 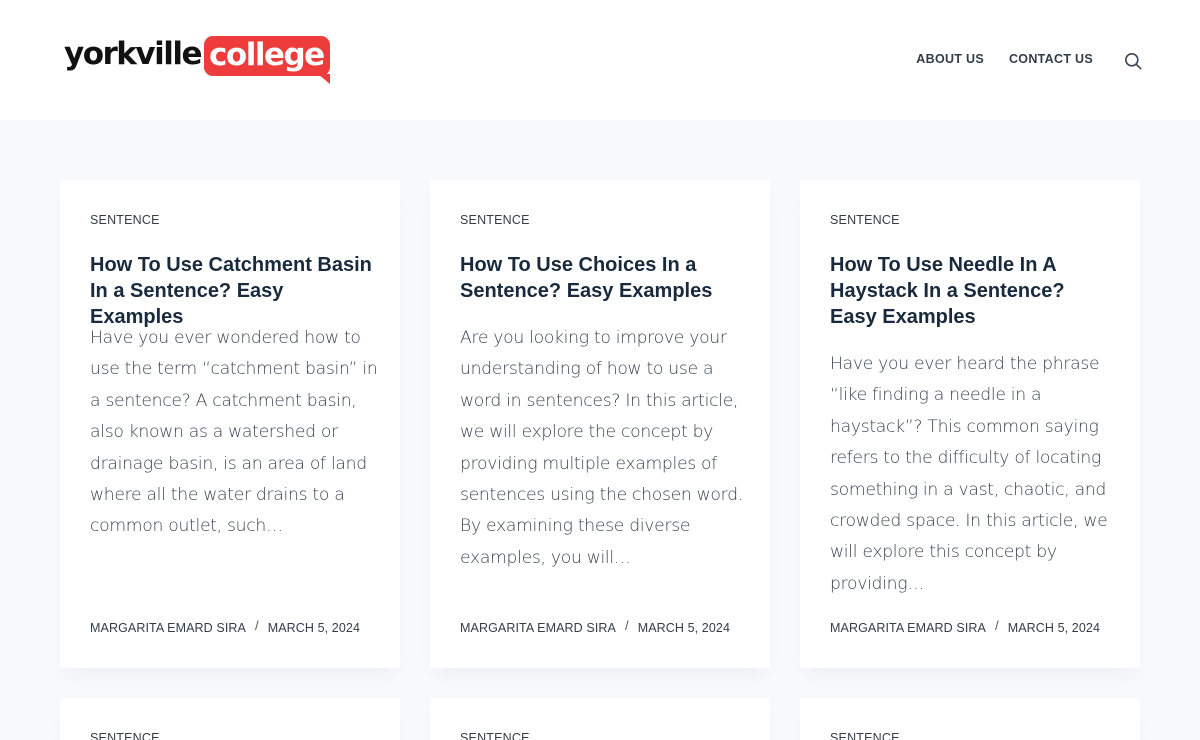 I want to click on nav-item-about-us: ABOUT US, so click(x=950, y=59).